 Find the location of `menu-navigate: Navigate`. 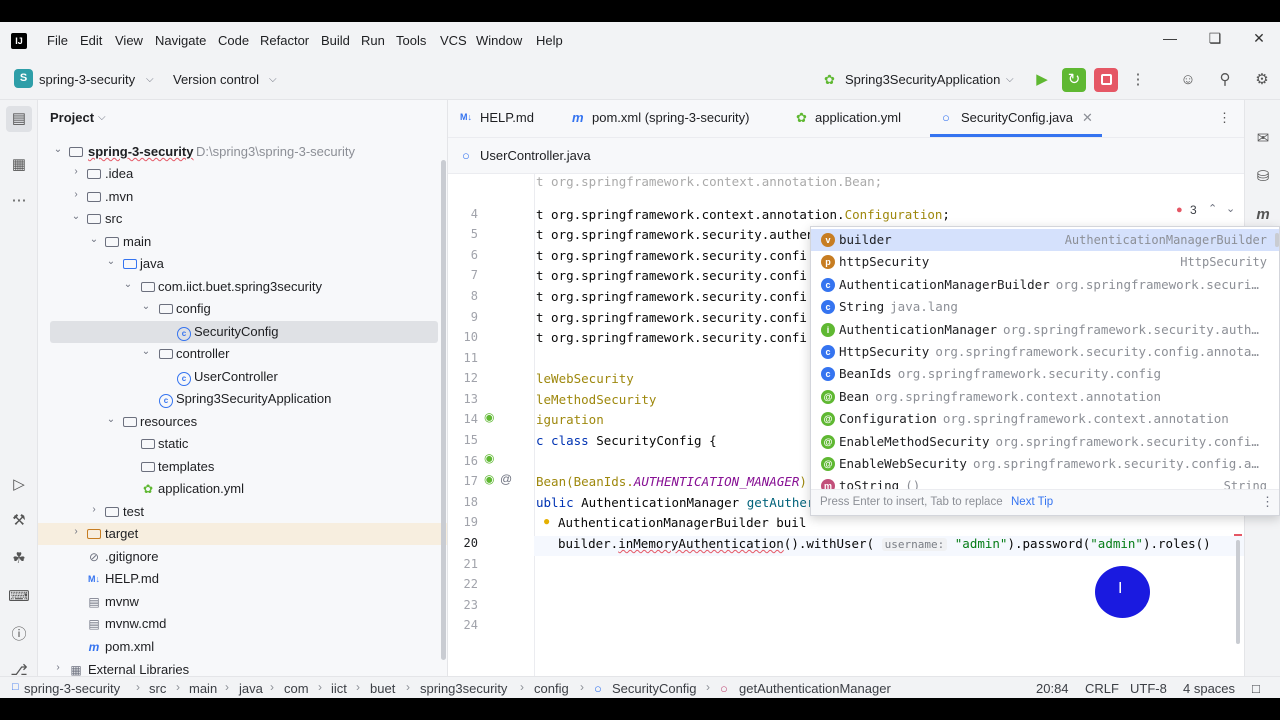

menu-navigate: Navigate is located at coordinates (180, 40).